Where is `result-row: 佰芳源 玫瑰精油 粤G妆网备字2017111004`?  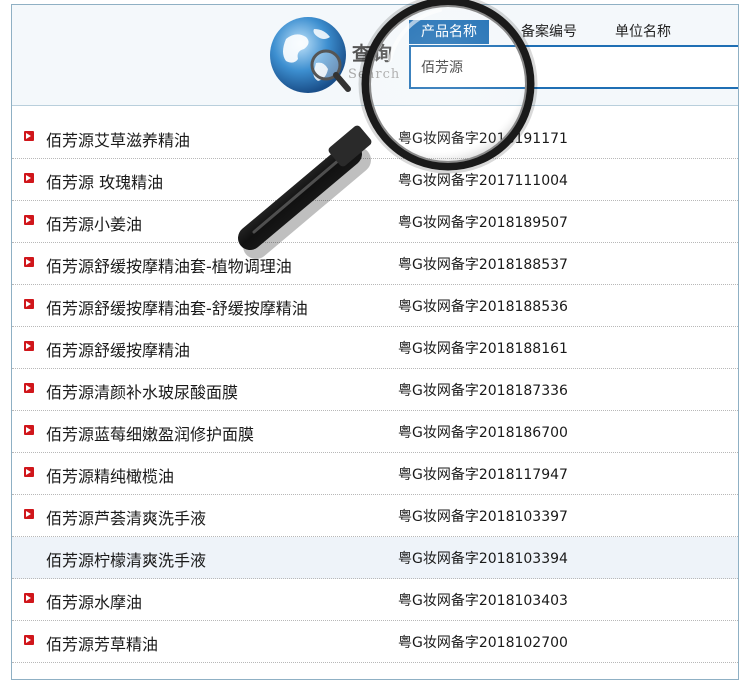
result-row: 佰芳源 玫瑰精油 粤G妆网备字2017111004 is located at coordinates (375, 180).